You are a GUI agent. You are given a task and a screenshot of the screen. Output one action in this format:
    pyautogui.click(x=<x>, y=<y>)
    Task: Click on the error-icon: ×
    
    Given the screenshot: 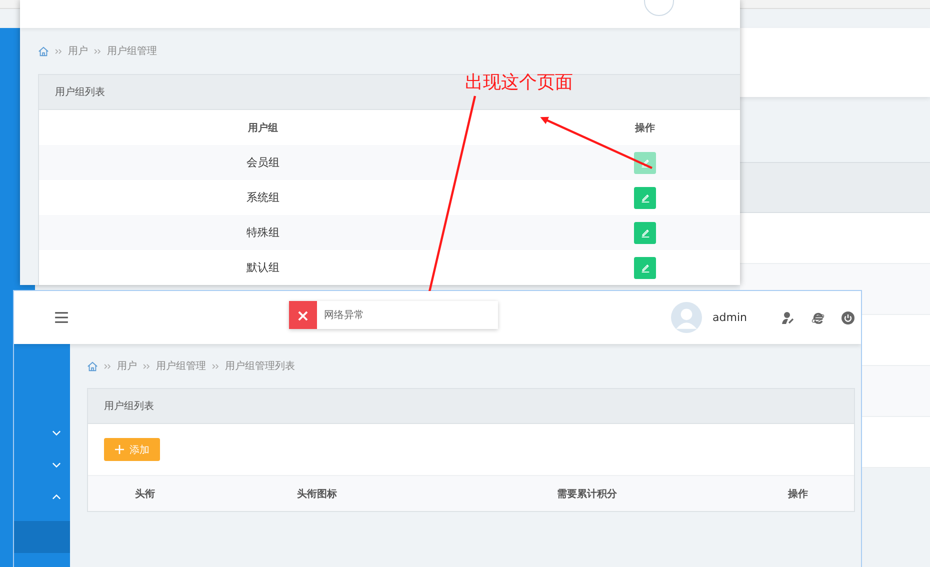 What is the action you would take?
    pyautogui.click(x=303, y=315)
    